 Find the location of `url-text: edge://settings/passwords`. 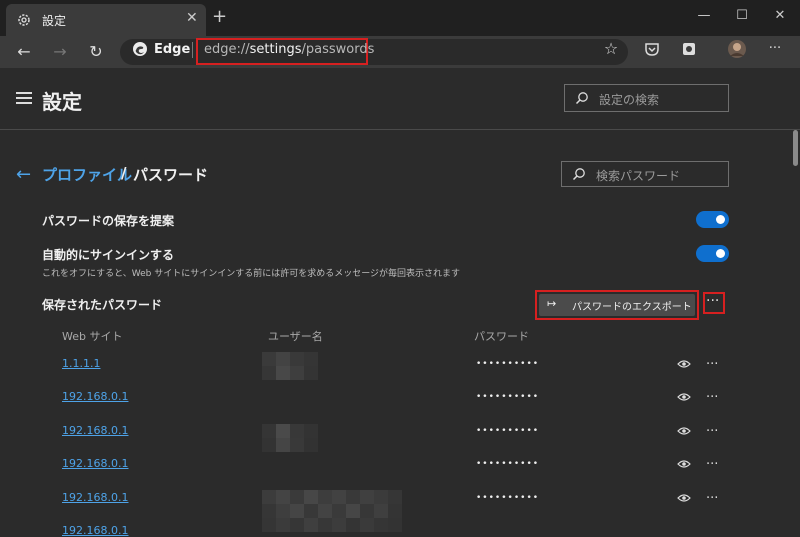

url-text: edge://settings/passwords is located at coordinates (289, 49).